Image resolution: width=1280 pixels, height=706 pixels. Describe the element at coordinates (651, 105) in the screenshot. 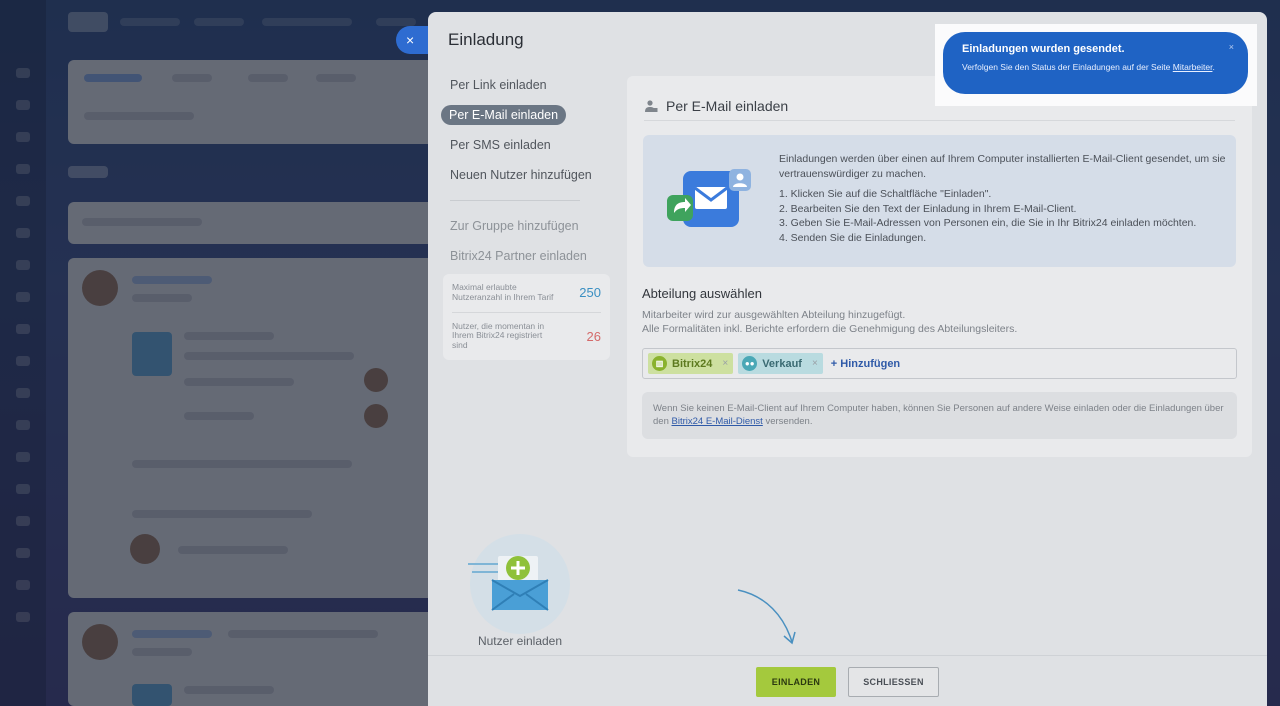

I see `user-invite-icon` at that location.